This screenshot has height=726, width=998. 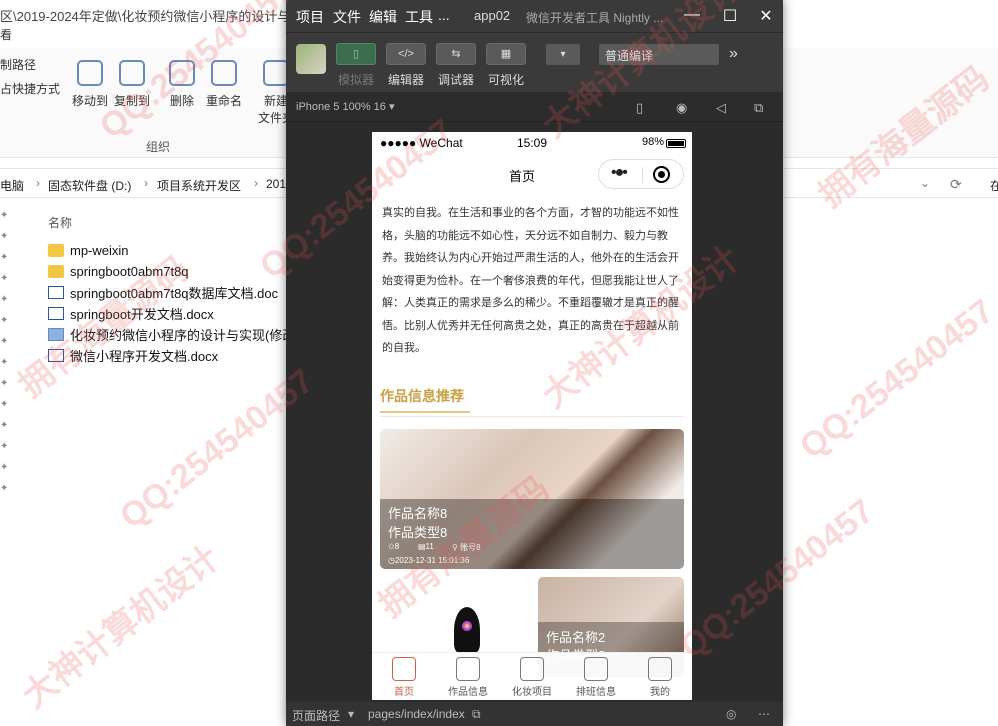 I want to click on menu-edit: 编辑, so click(x=383, y=17).